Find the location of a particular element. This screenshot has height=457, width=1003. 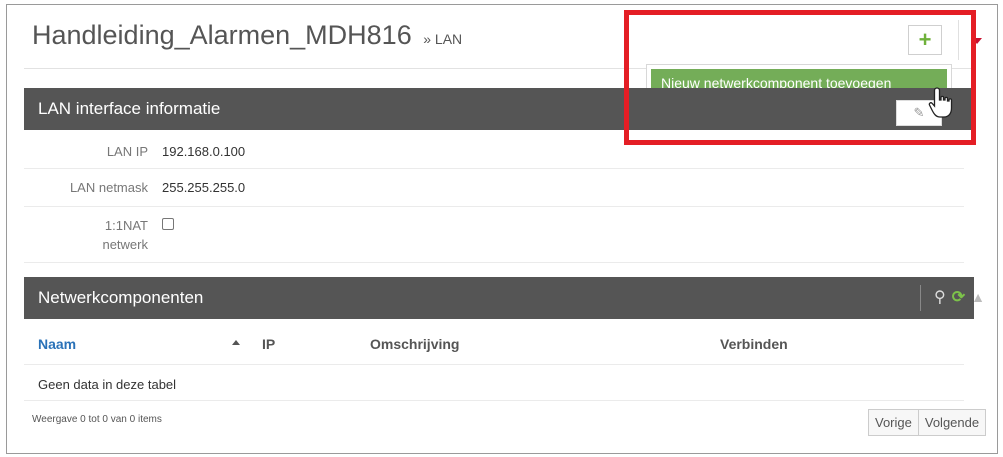

chevron-up-icon: ▲ is located at coordinates (978, 297).